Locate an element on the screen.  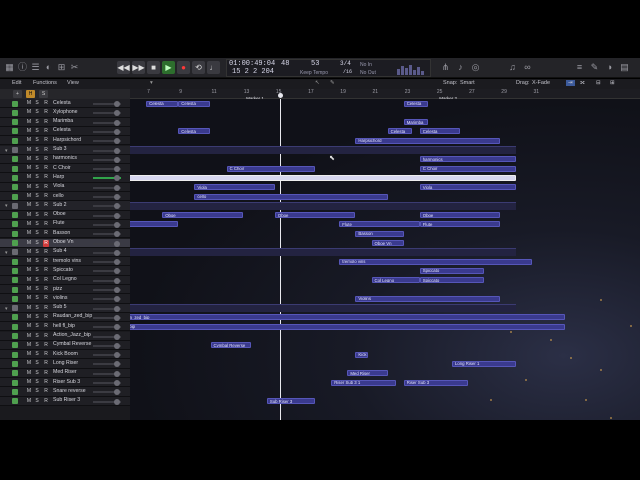
midi-region: cello is located at coordinates (291, 196).